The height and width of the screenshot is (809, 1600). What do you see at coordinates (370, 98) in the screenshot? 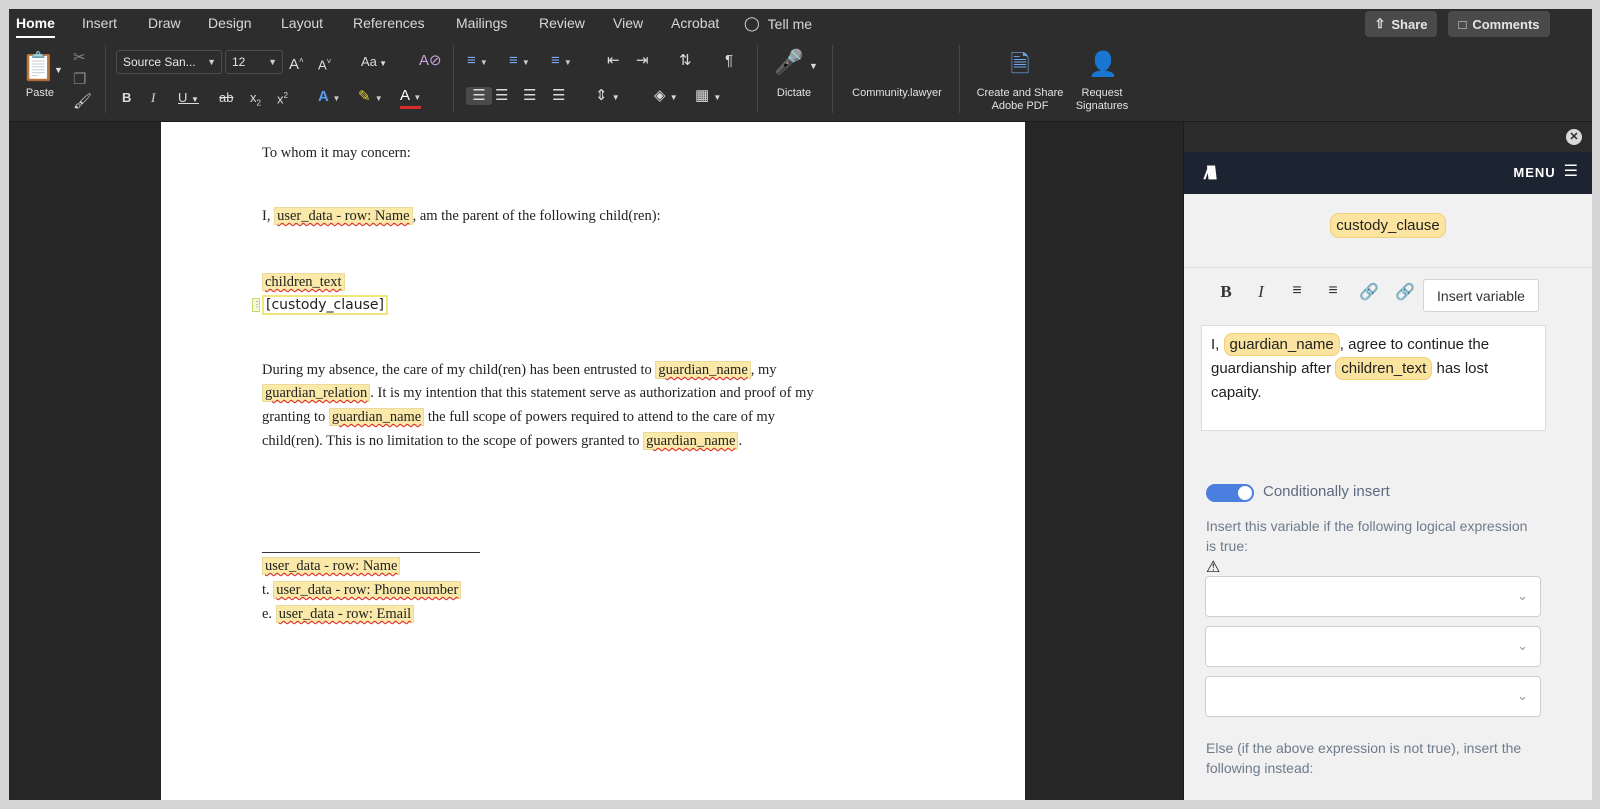
I see `highlight-icon: ✎ ▼` at bounding box center [370, 98].